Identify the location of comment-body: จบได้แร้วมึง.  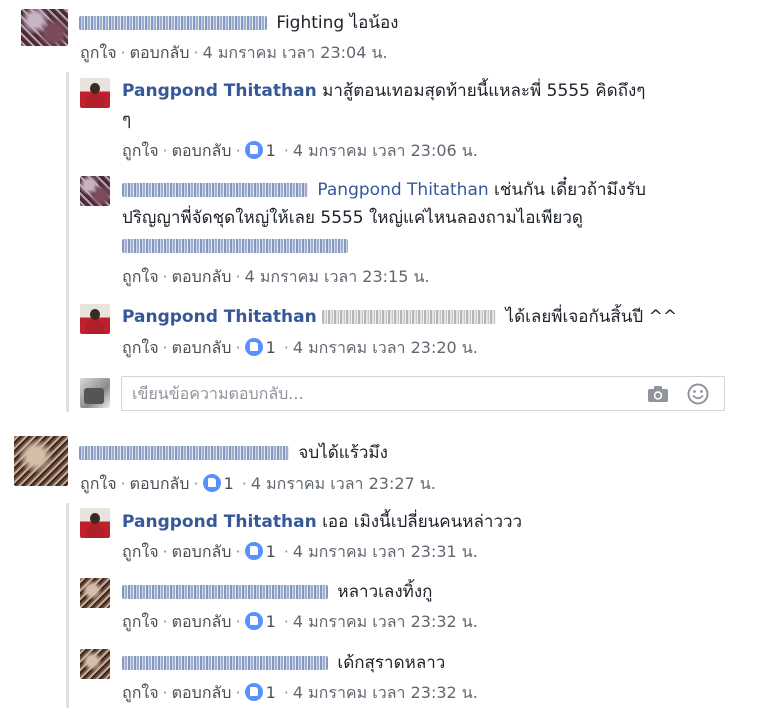
(233, 453).